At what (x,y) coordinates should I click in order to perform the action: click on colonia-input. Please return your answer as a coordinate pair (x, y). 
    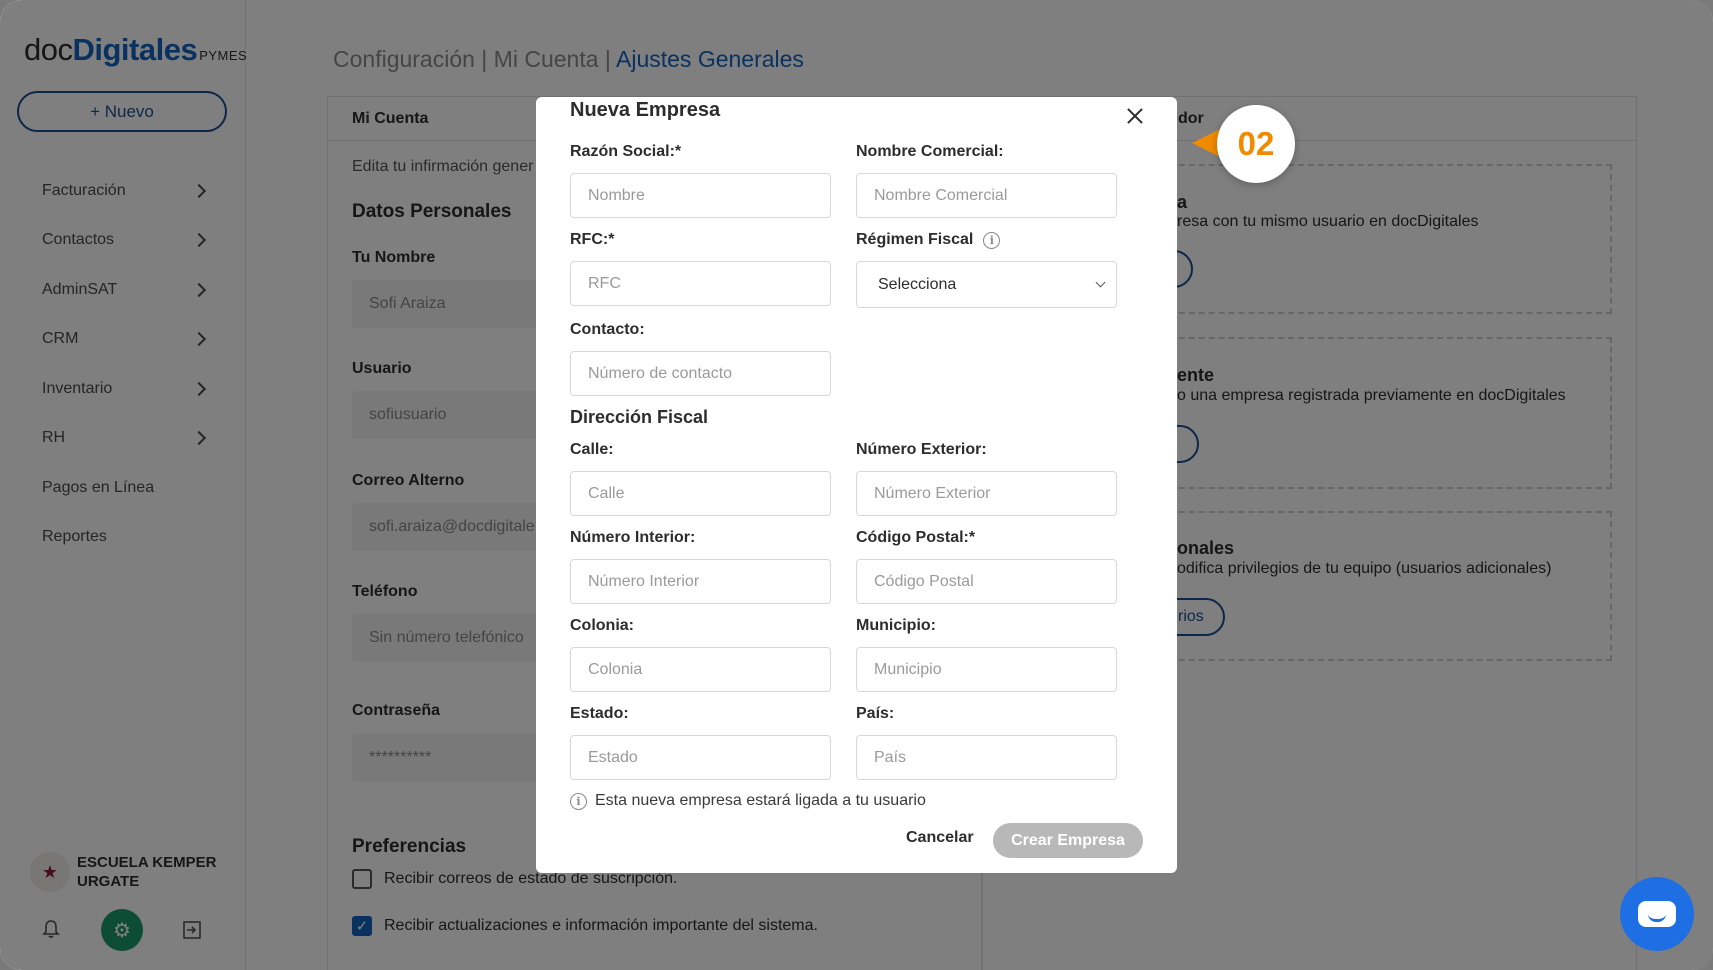
    Looking at the image, I should click on (700, 669).